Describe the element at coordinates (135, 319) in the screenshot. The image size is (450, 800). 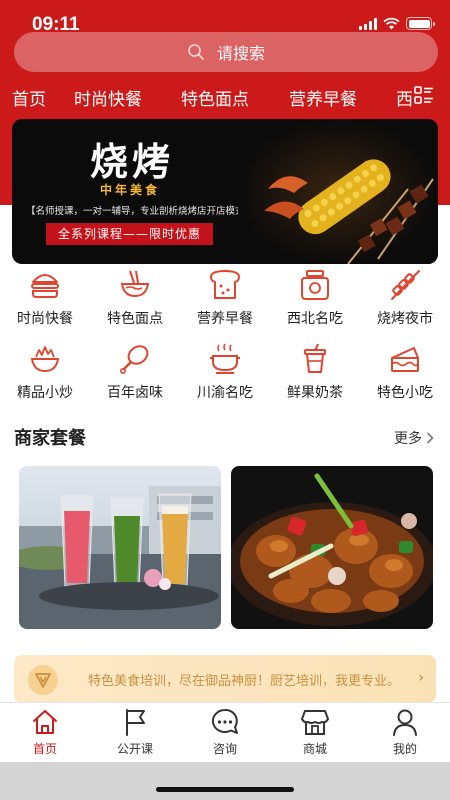
I see `category-label: 特色面点` at that location.